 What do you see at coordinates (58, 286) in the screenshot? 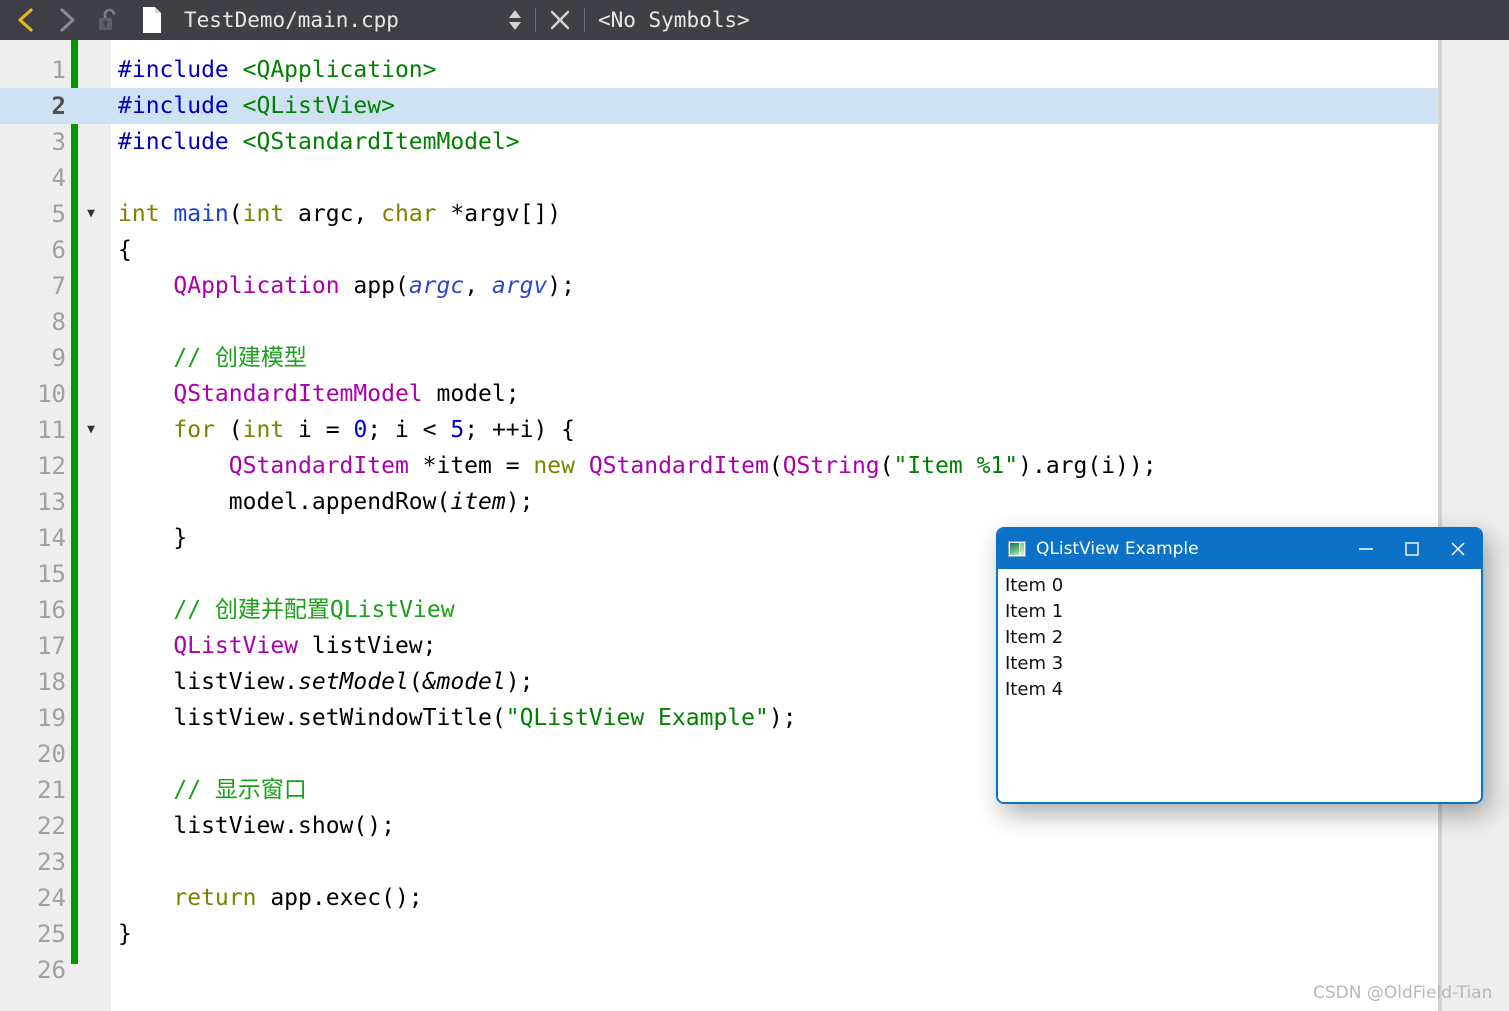
I see `line-number: 7` at bounding box center [58, 286].